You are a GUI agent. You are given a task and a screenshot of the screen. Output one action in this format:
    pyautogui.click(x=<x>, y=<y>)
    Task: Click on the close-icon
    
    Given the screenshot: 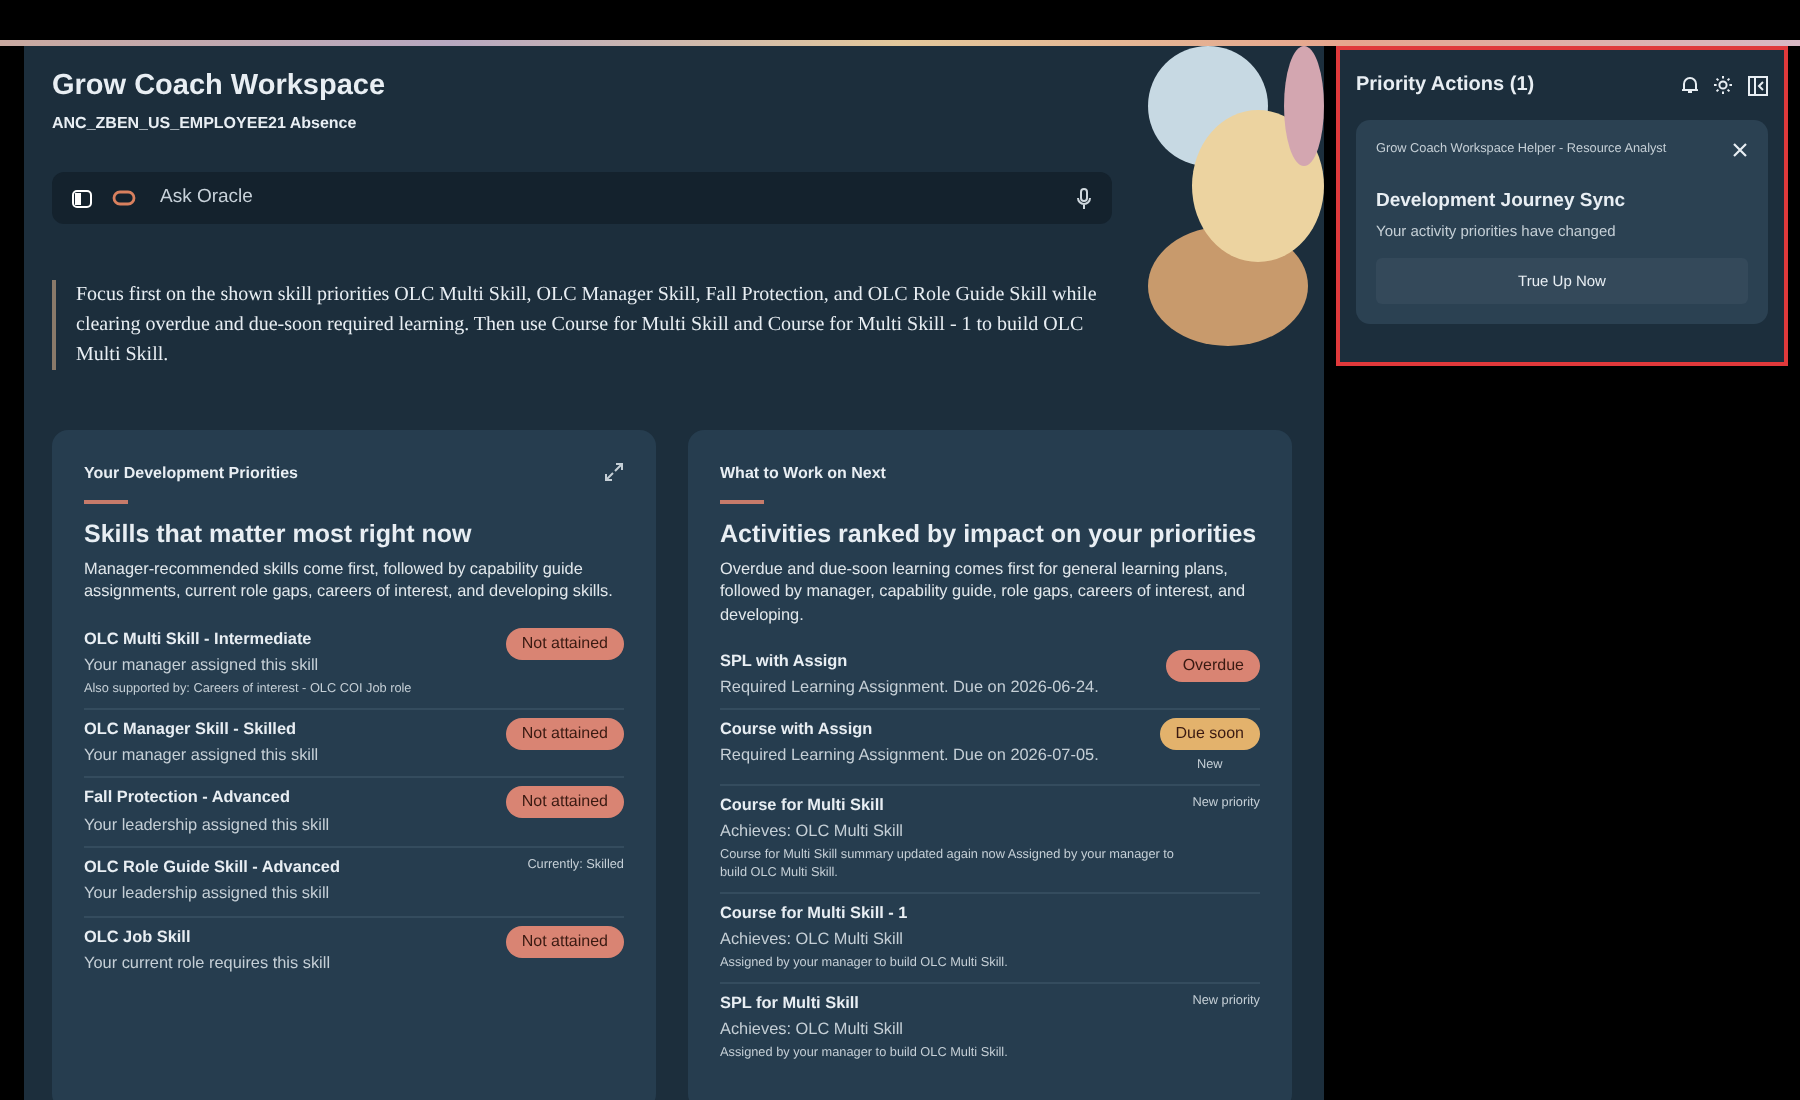 What is the action you would take?
    pyautogui.click(x=1740, y=149)
    